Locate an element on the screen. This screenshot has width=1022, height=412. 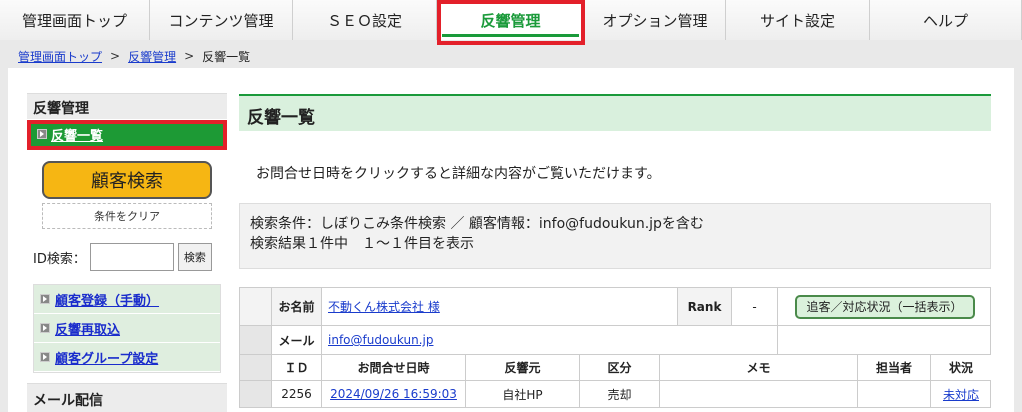
id-search-input is located at coordinates (131, 257).